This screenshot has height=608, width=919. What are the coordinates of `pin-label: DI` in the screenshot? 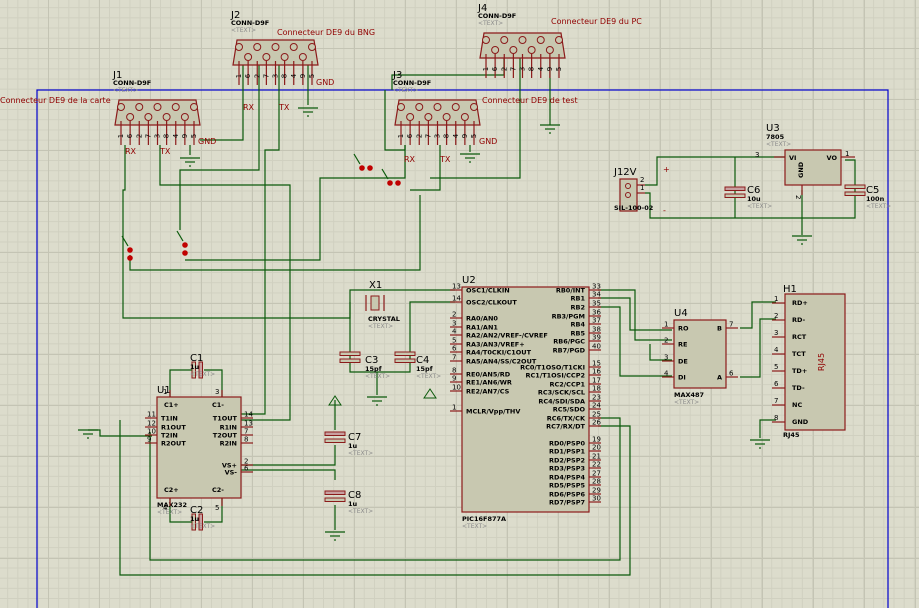 It's located at (682, 378).